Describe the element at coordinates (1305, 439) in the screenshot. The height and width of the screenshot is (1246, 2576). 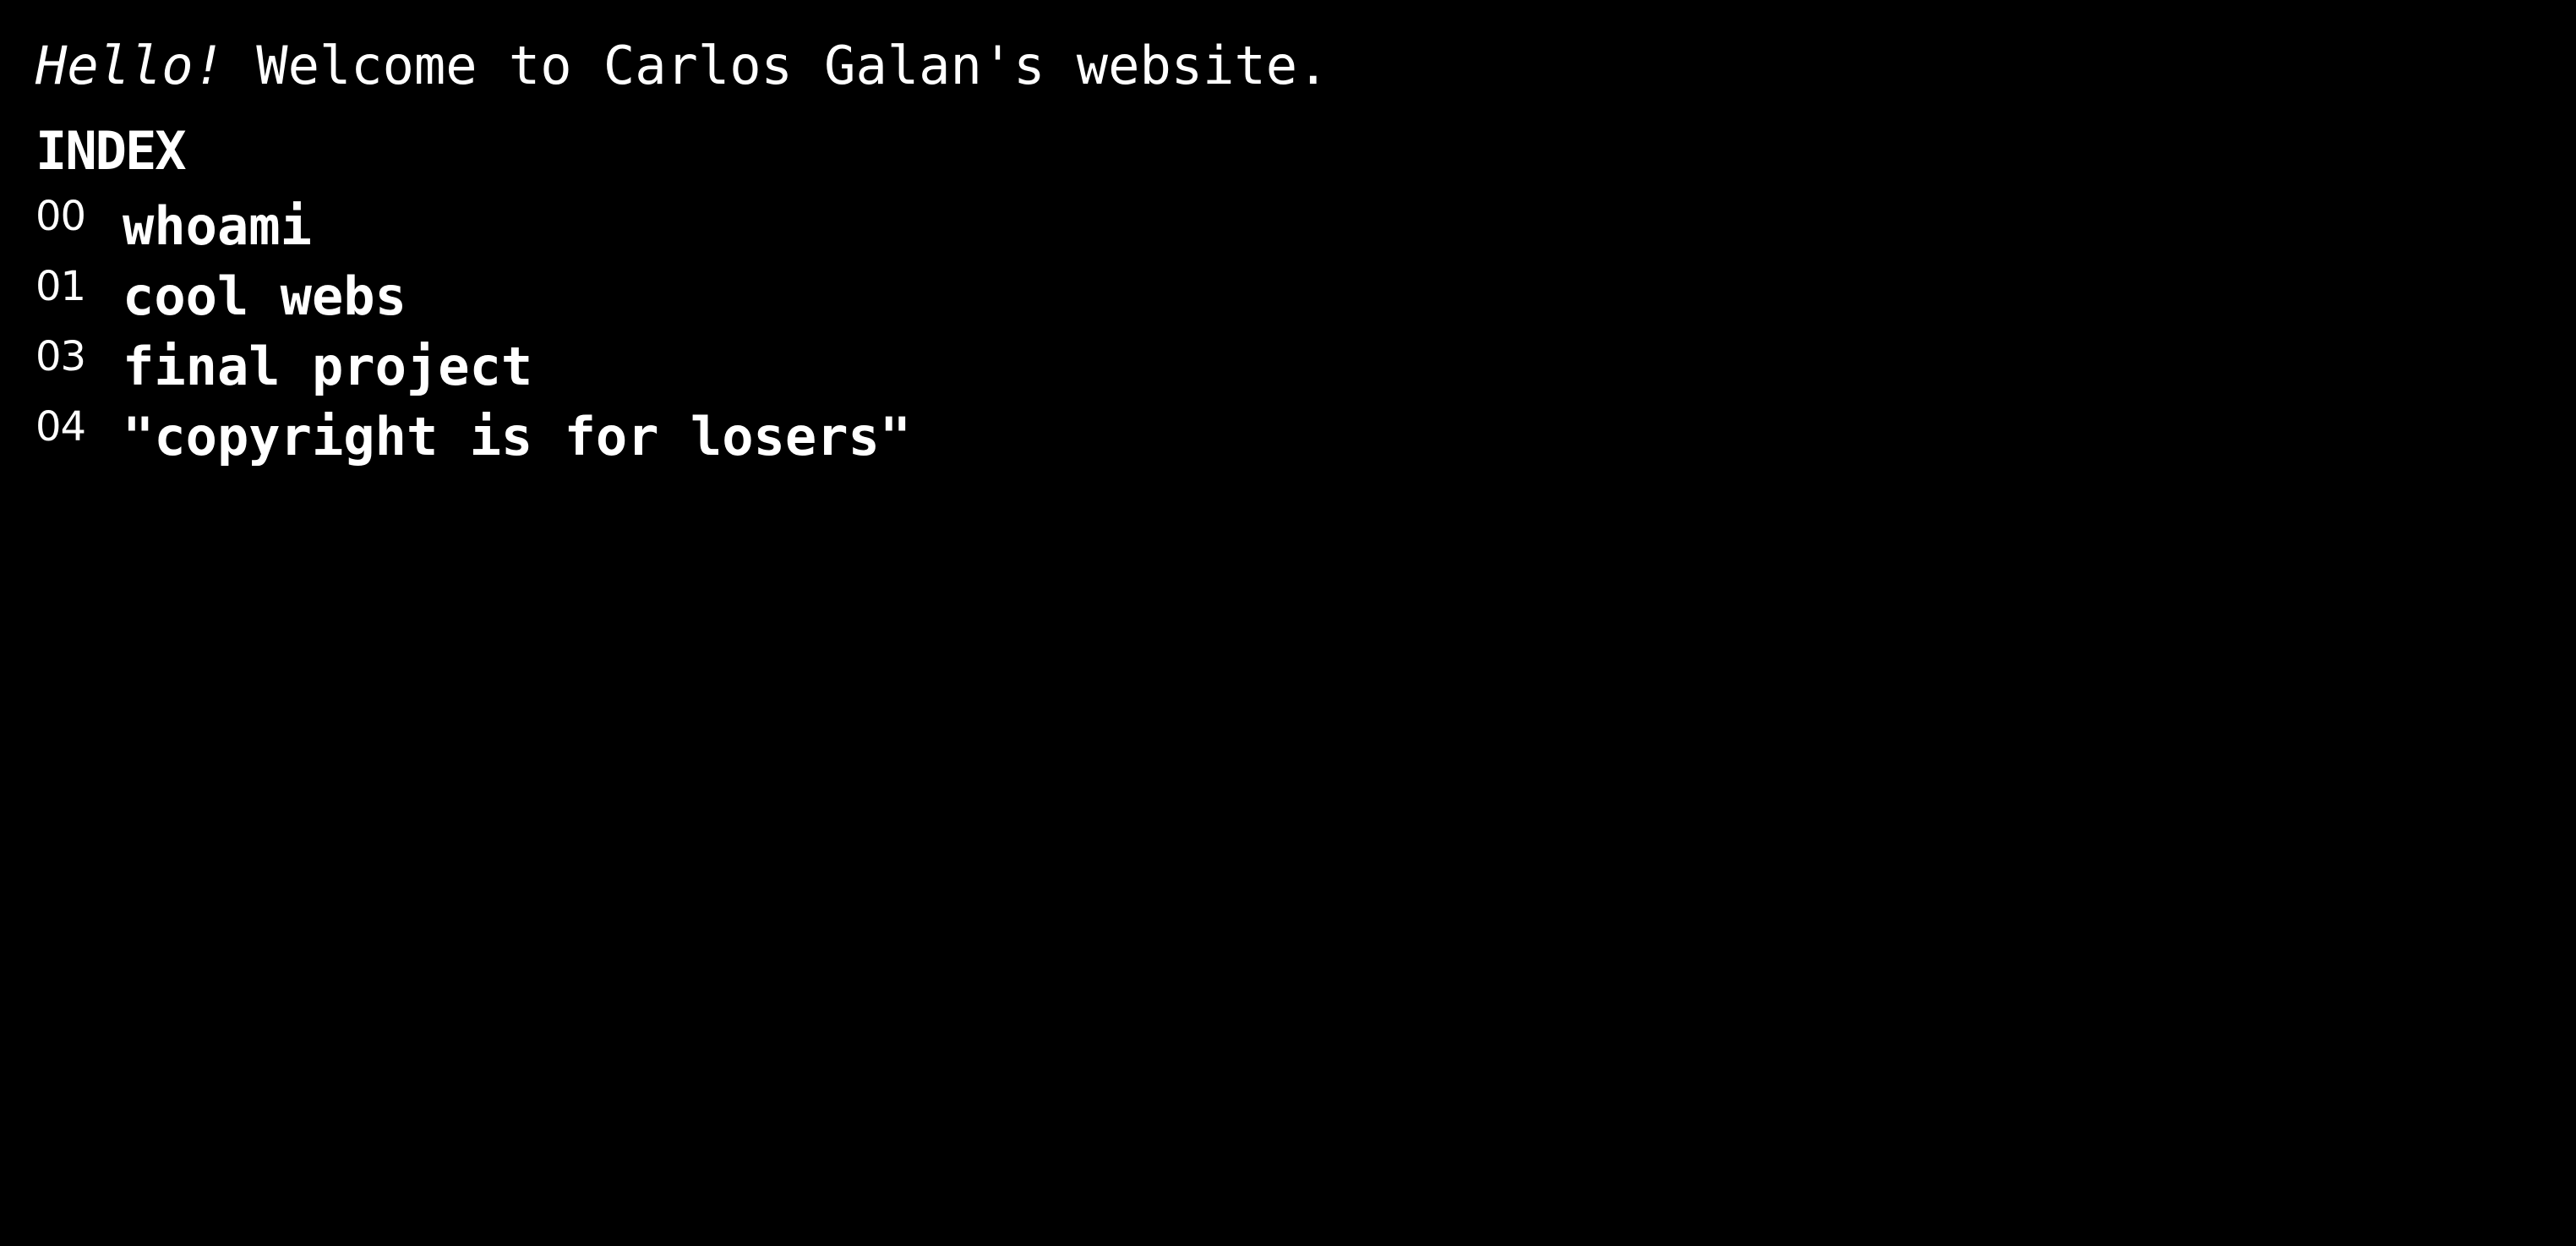
I see `index-item-copyright: 04 "copyright is for losers"` at that location.